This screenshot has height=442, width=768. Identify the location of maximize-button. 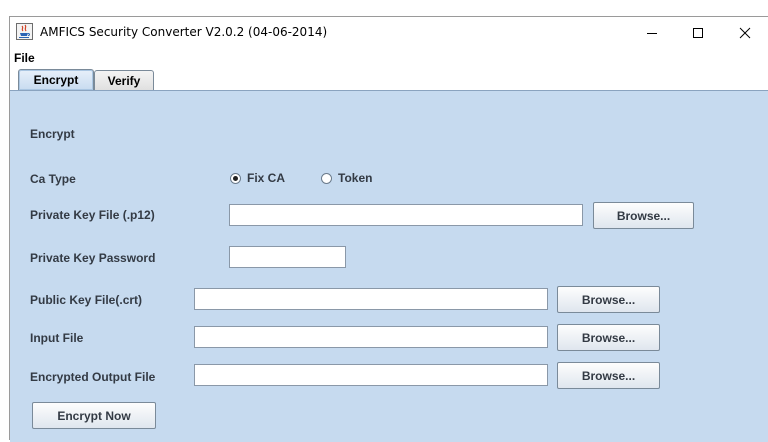
(698, 32).